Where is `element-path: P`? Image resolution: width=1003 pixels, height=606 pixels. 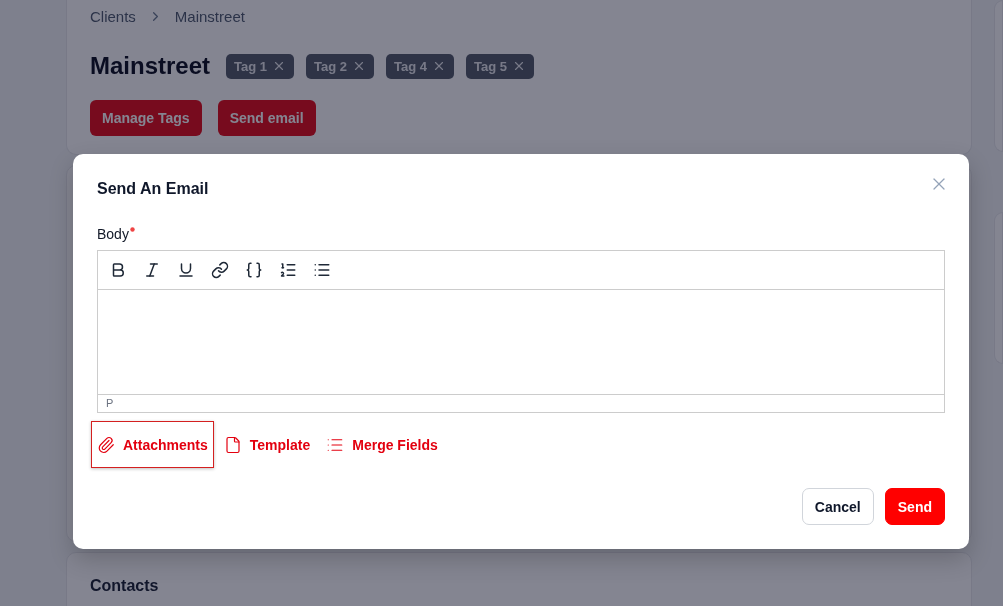 element-path: P is located at coordinates (110, 403).